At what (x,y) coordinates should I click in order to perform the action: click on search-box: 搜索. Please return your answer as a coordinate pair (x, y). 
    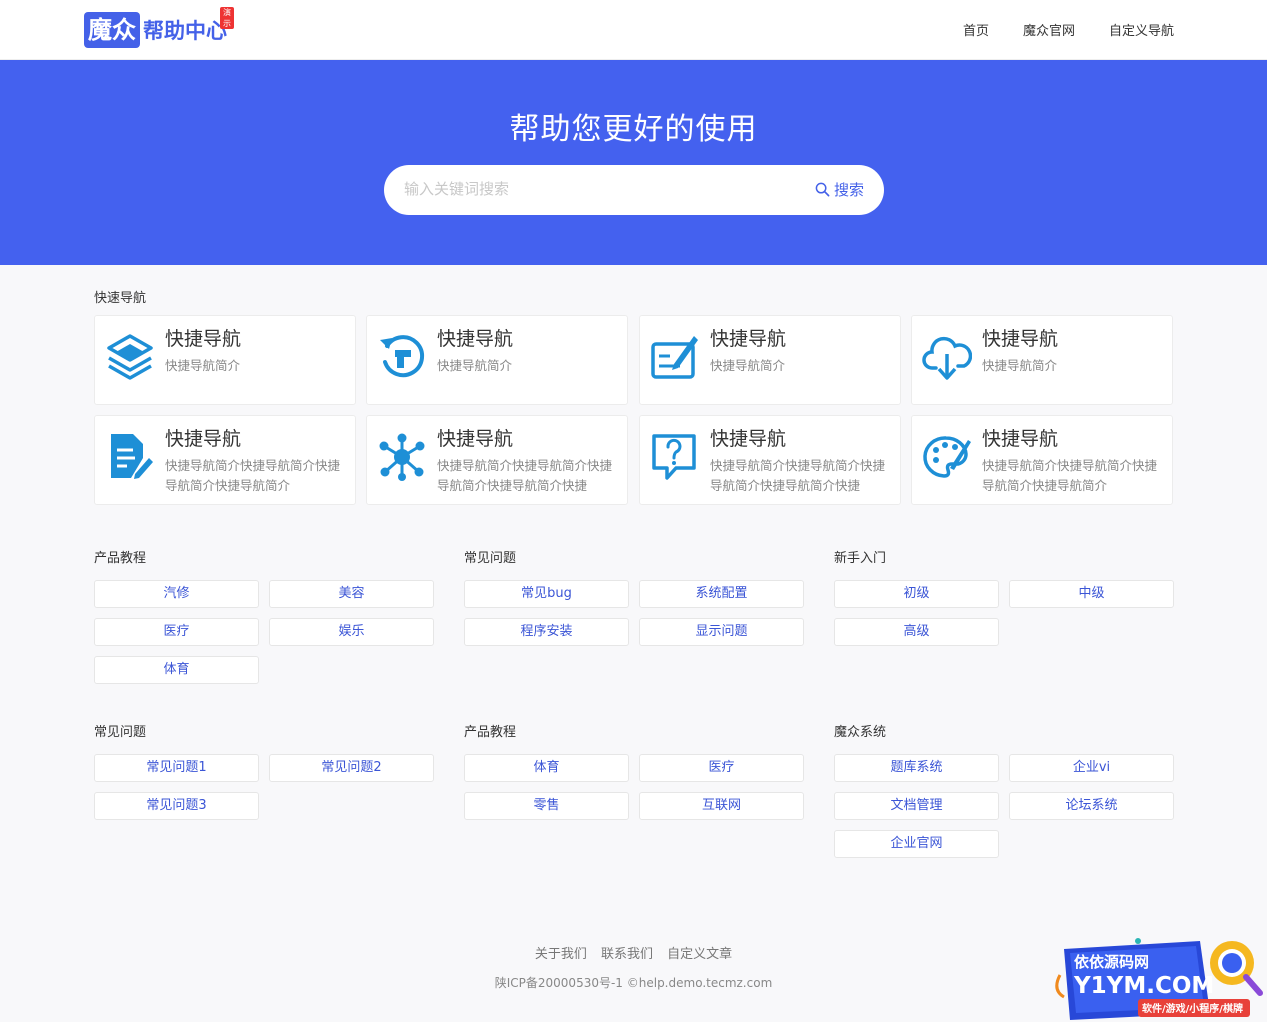
    Looking at the image, I should click on (634, 190).